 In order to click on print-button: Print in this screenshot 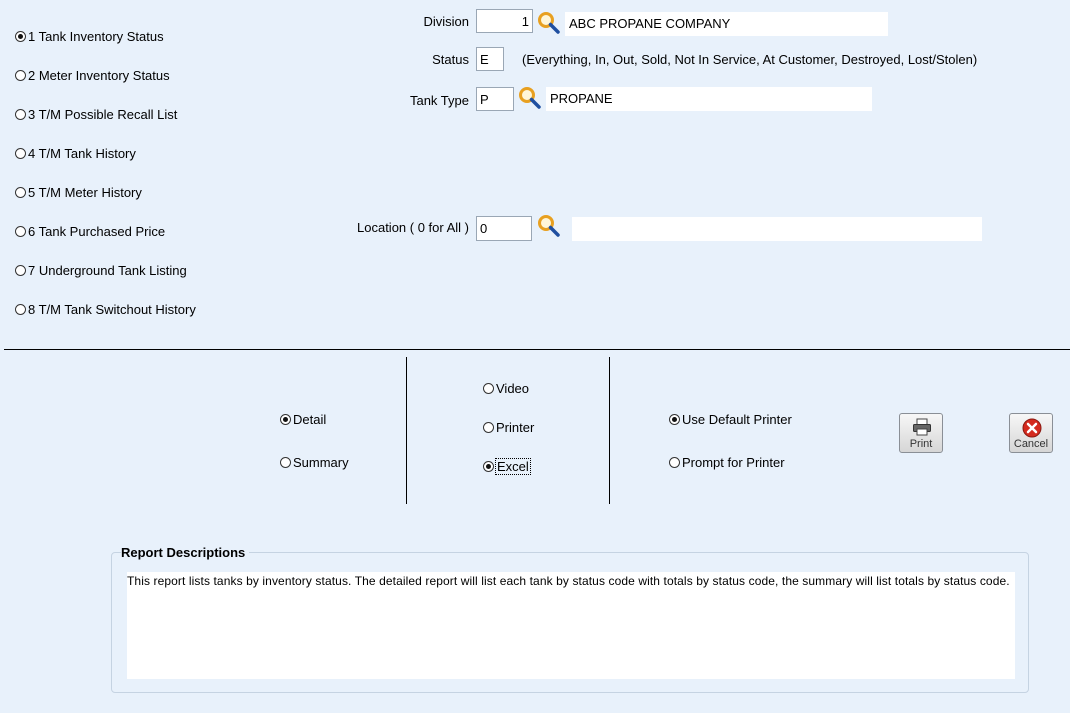, I will do `click(921, 433)`.